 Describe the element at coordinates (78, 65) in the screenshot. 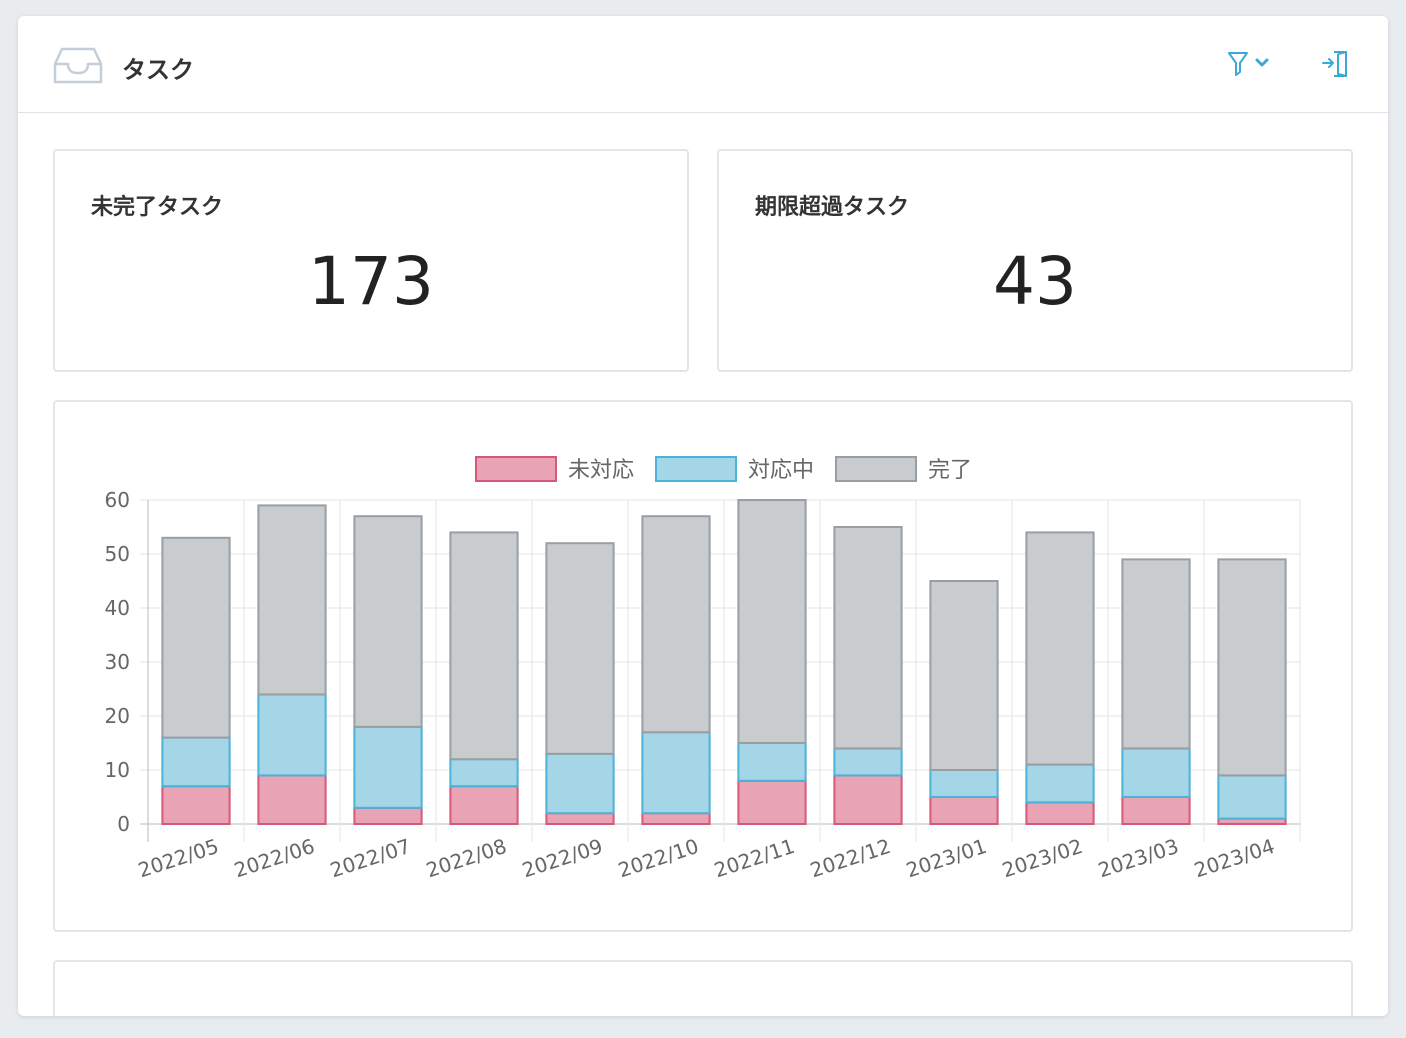

I see `inbox-tray-icon` at that location.